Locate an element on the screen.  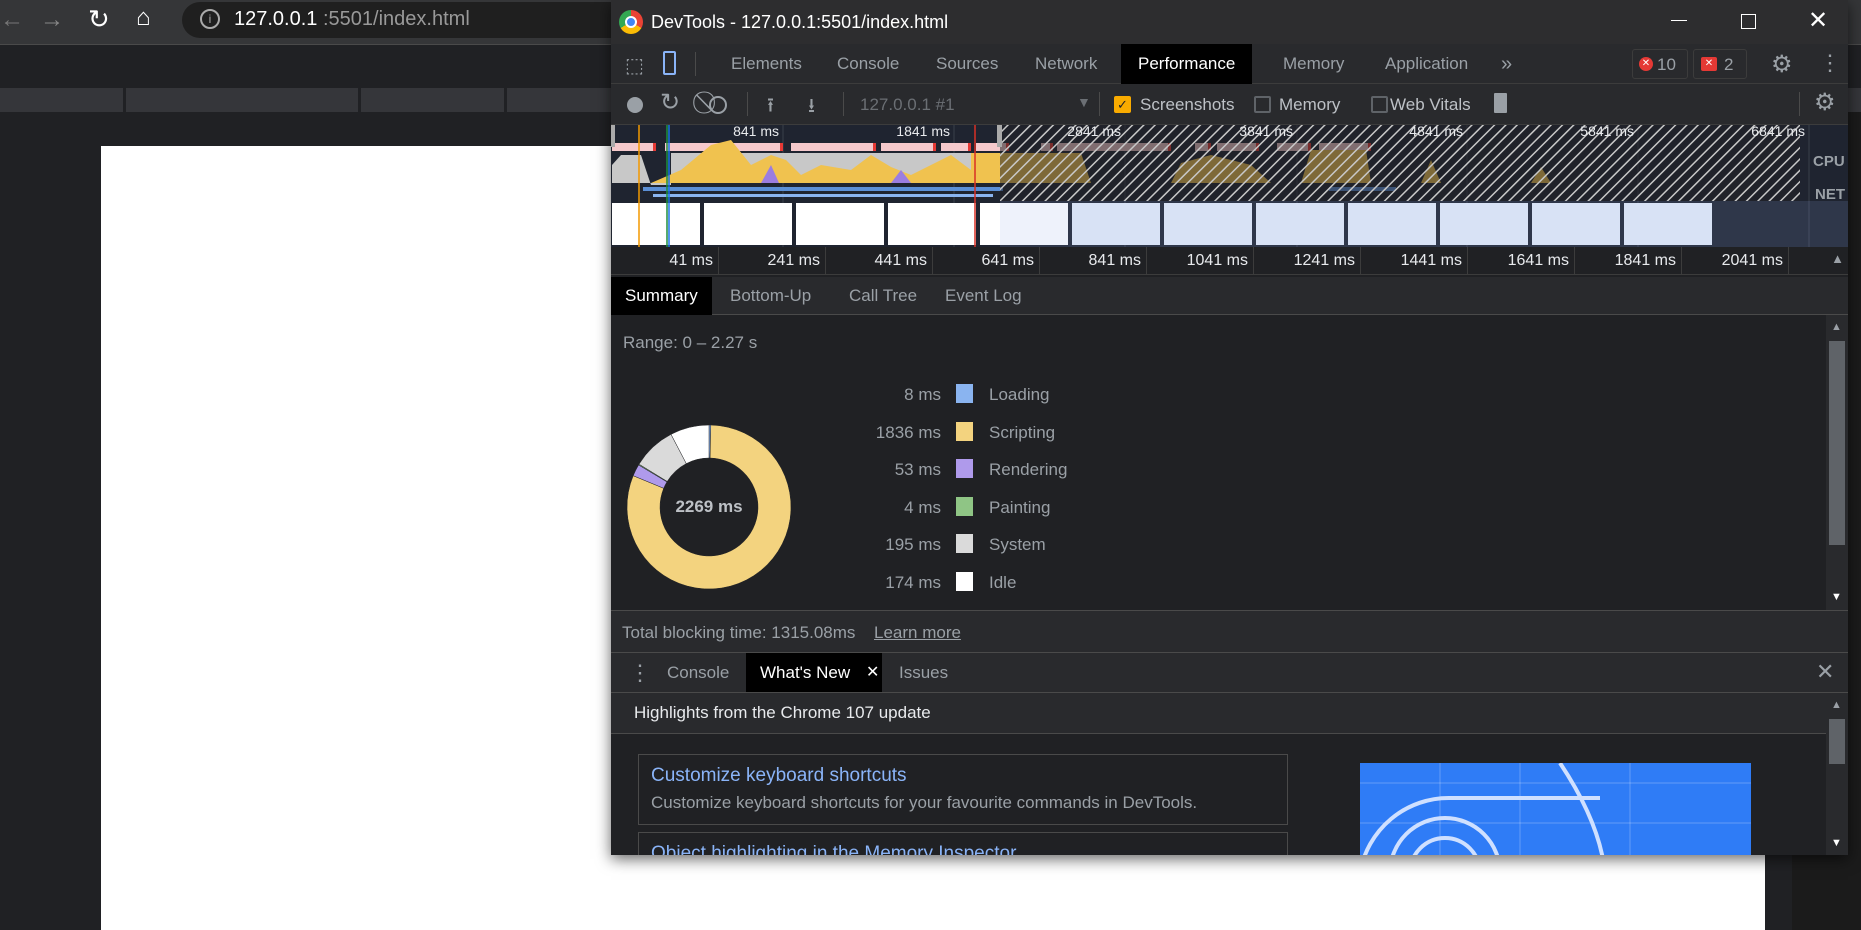
card-title: Customize keyboard shortcuts is located at coordinates (779, 776).